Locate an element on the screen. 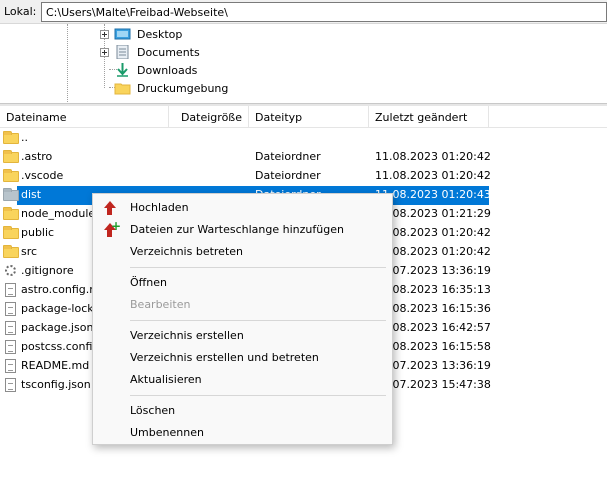 The height and width of the screenshot is (490, 607). tree-item-downloads: Downloads is located at coordinates (148, 70).